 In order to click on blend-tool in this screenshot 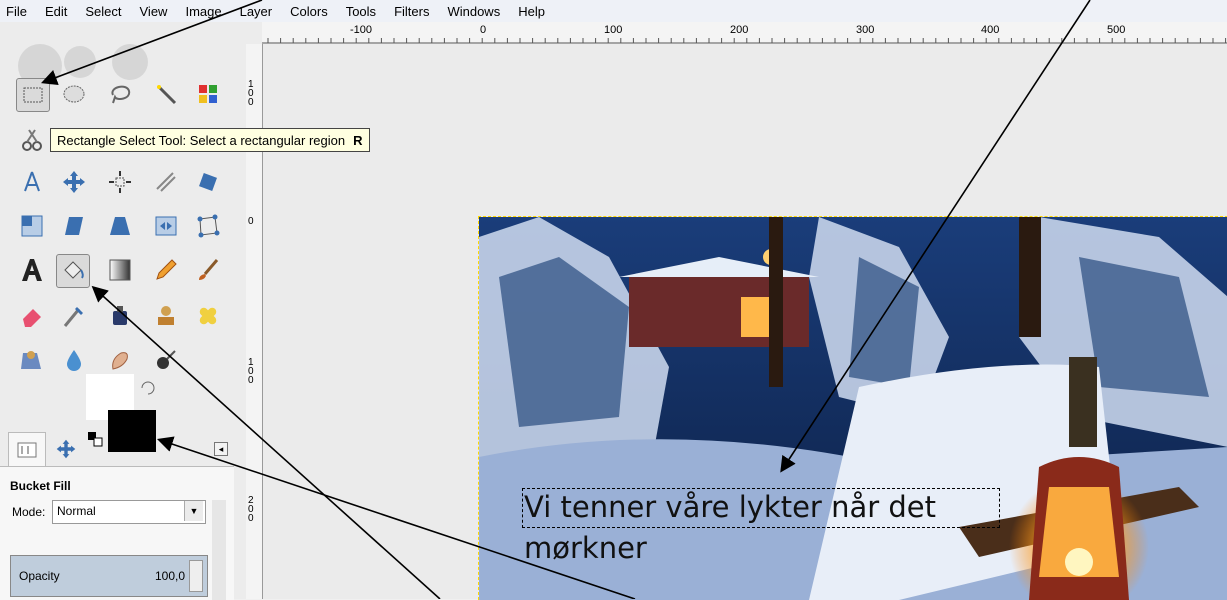, I will do `click(120, 270)`.